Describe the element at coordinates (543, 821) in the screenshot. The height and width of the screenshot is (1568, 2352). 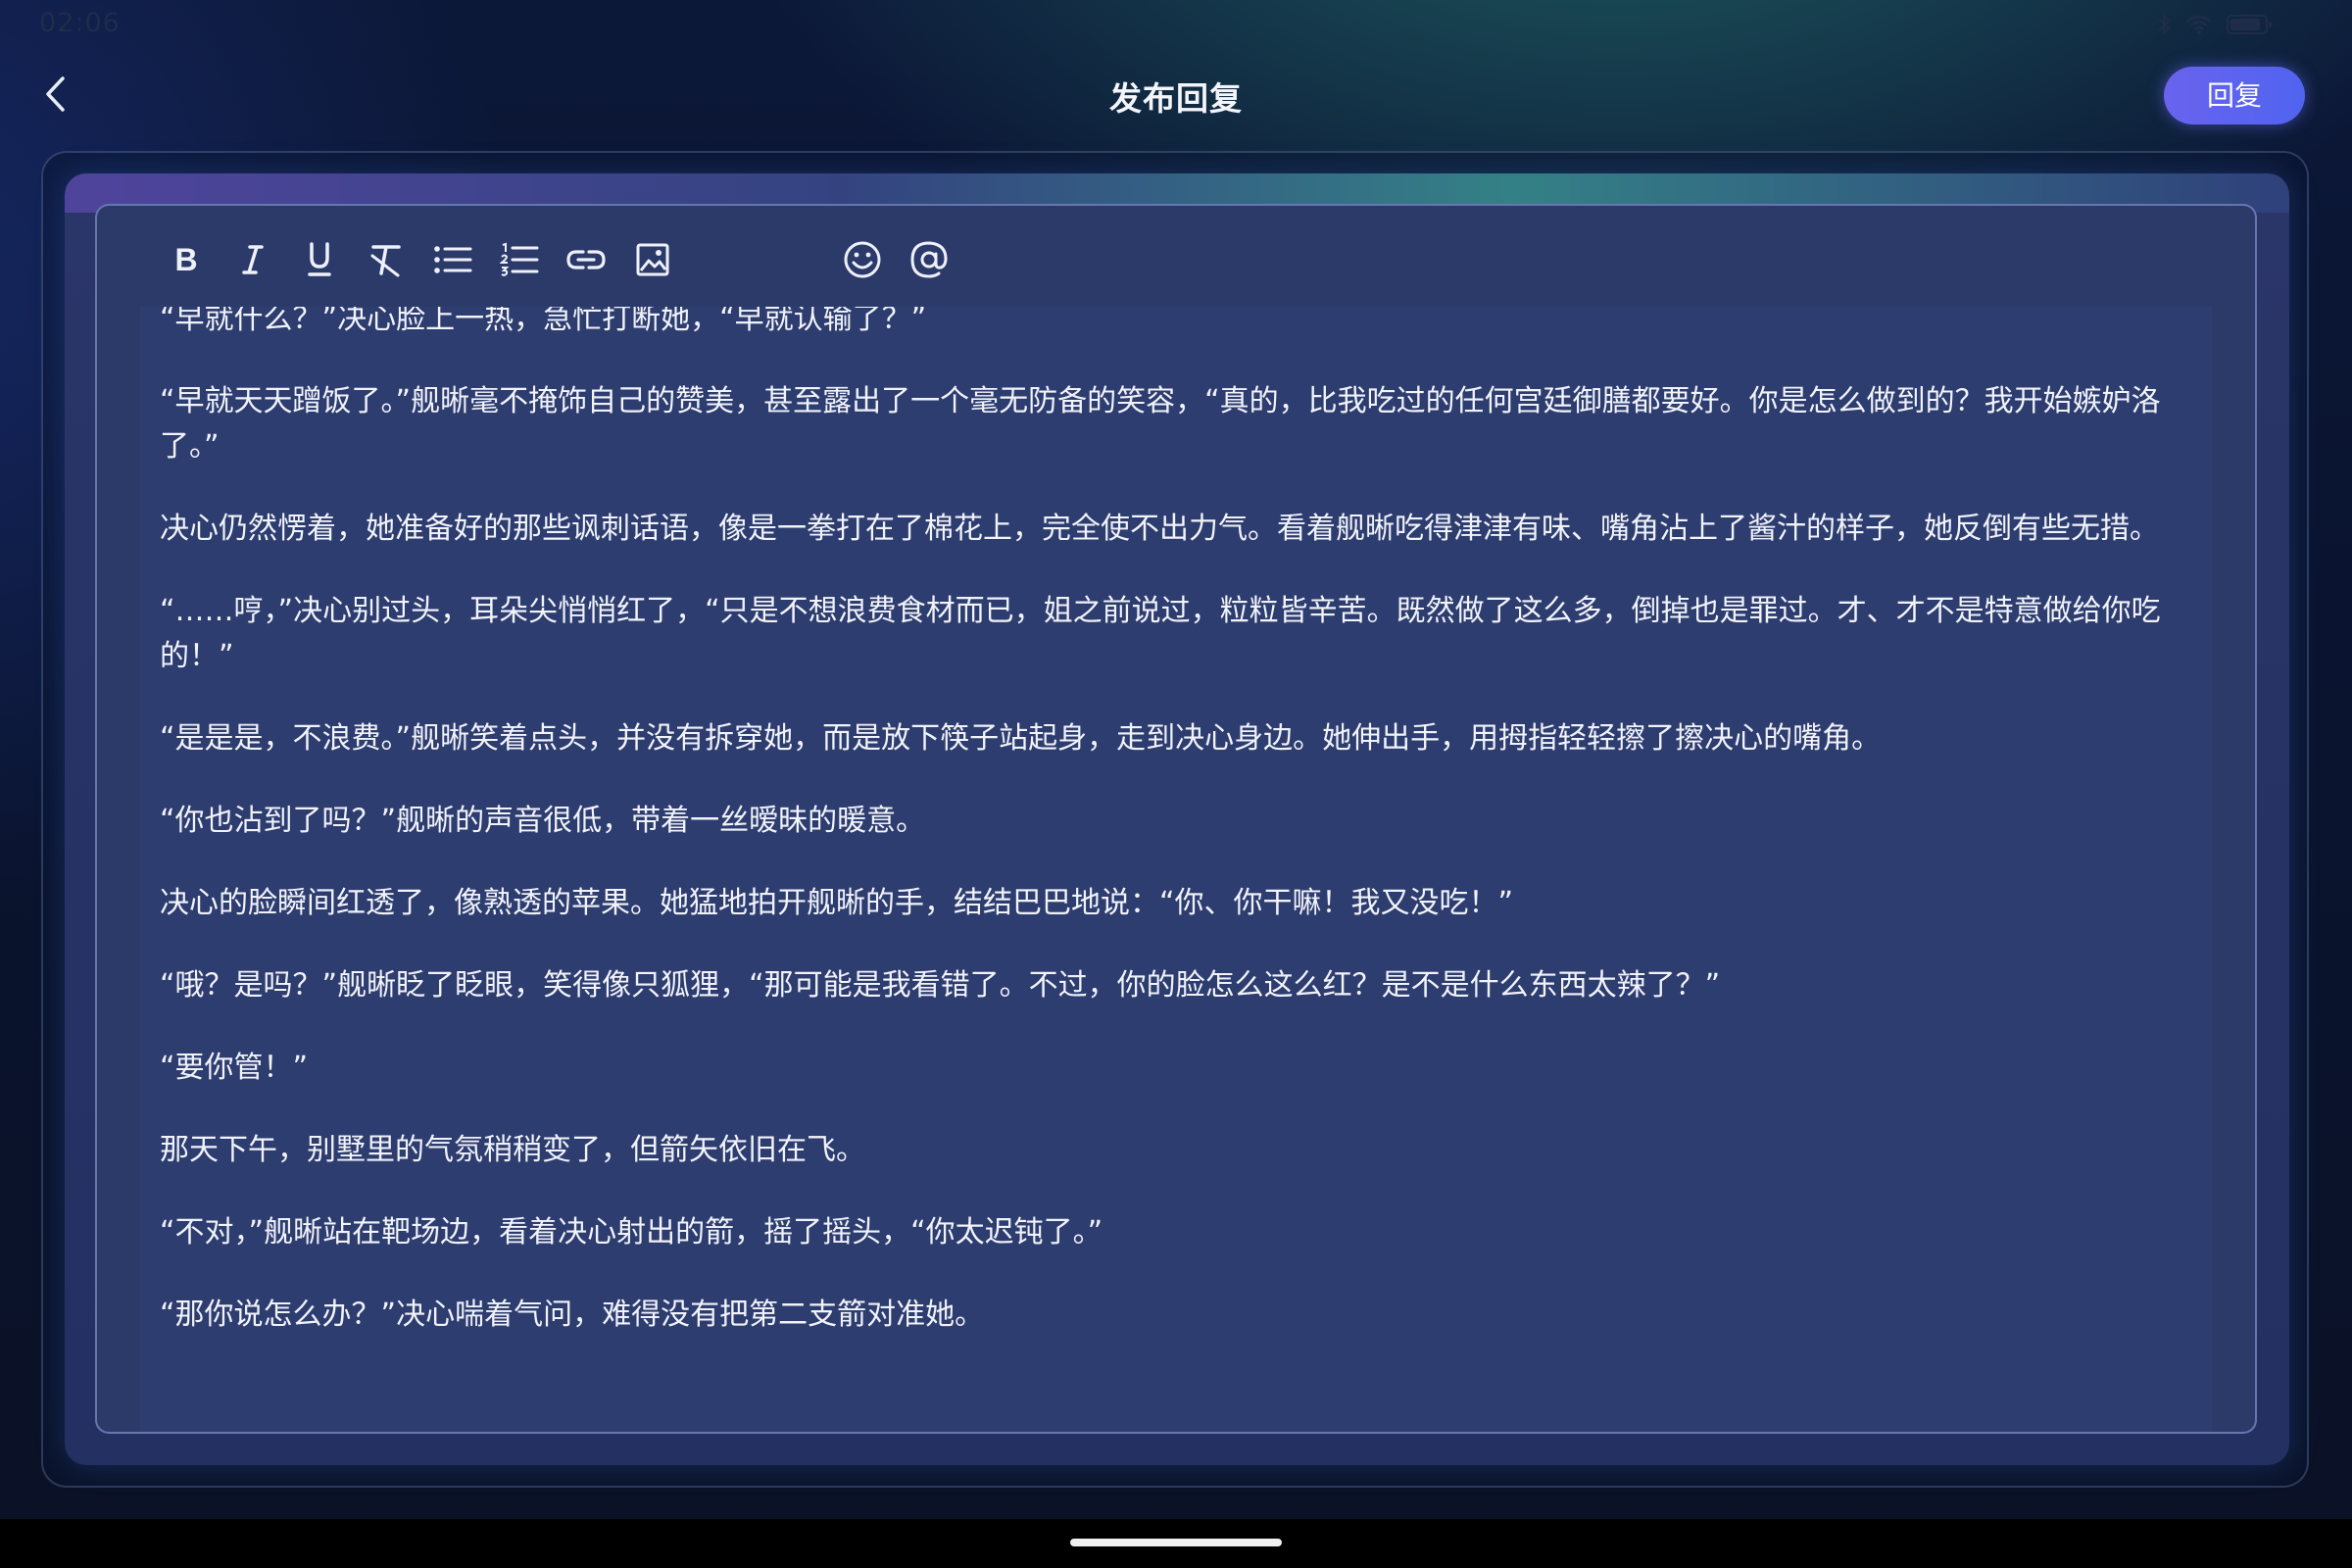
I see `content-paragraph: “你也沾到了吗？”舰晰的声音很低，带着一丝暧昧的暖意。` at that location.